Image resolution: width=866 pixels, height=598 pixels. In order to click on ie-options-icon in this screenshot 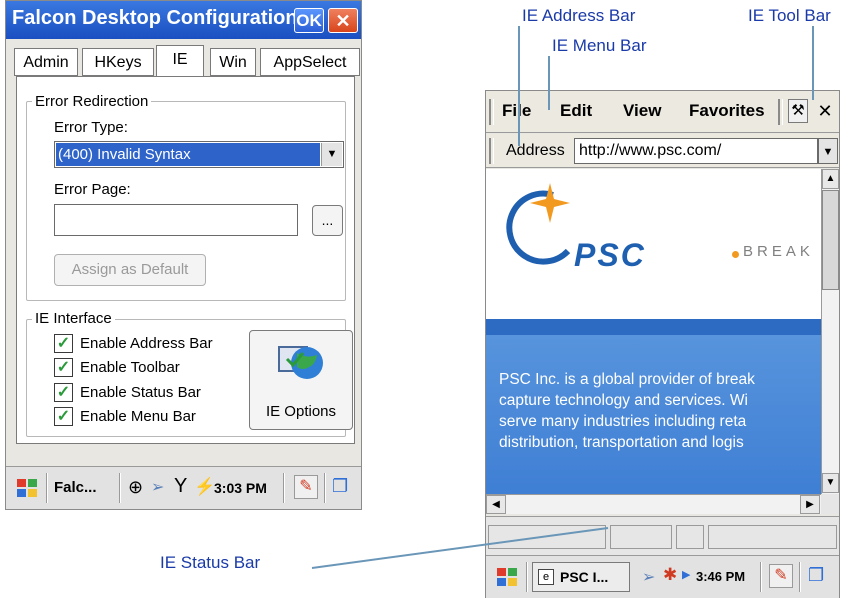, I will do `click(300, 362)`.